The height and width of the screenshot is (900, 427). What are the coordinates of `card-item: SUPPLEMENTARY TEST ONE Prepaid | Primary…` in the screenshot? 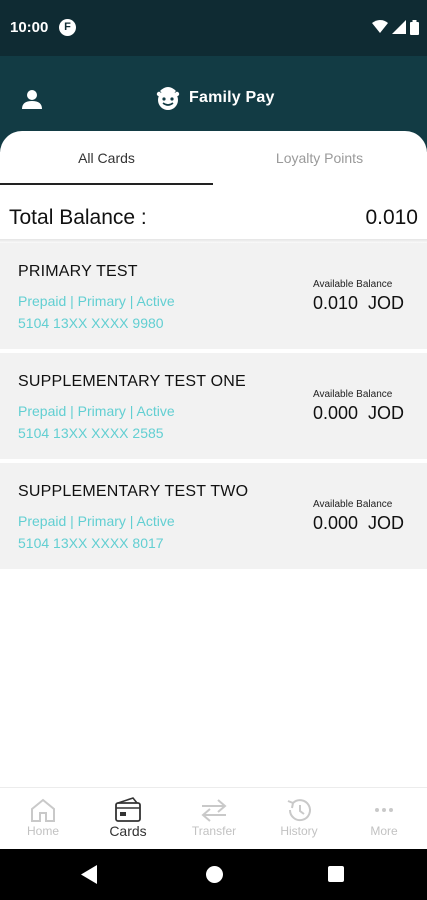 It's located at (213, 406).